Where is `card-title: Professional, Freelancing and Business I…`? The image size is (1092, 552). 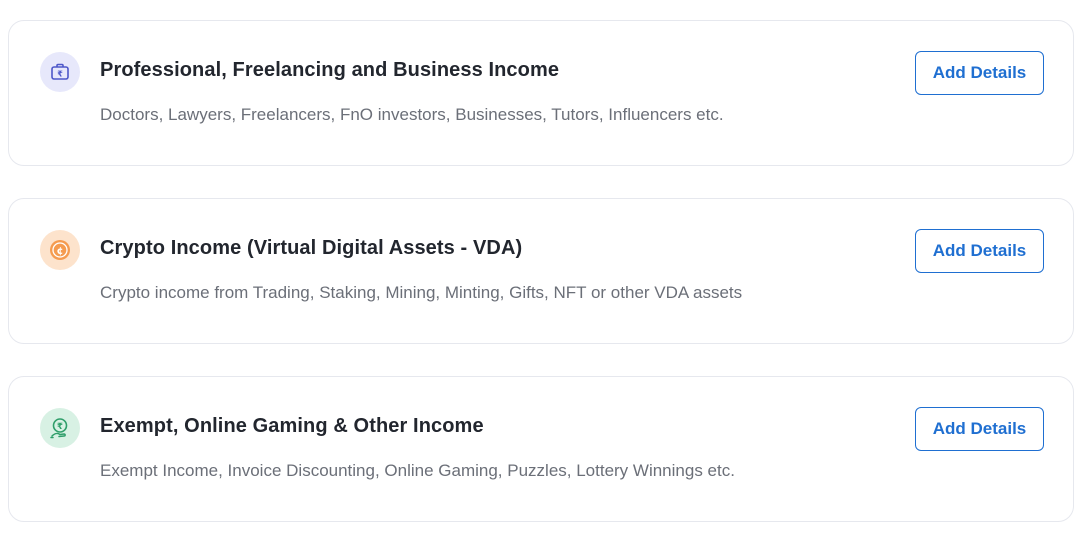 card-title: Professional, Freelancing and Business I… is located at coordinates (330, 70).